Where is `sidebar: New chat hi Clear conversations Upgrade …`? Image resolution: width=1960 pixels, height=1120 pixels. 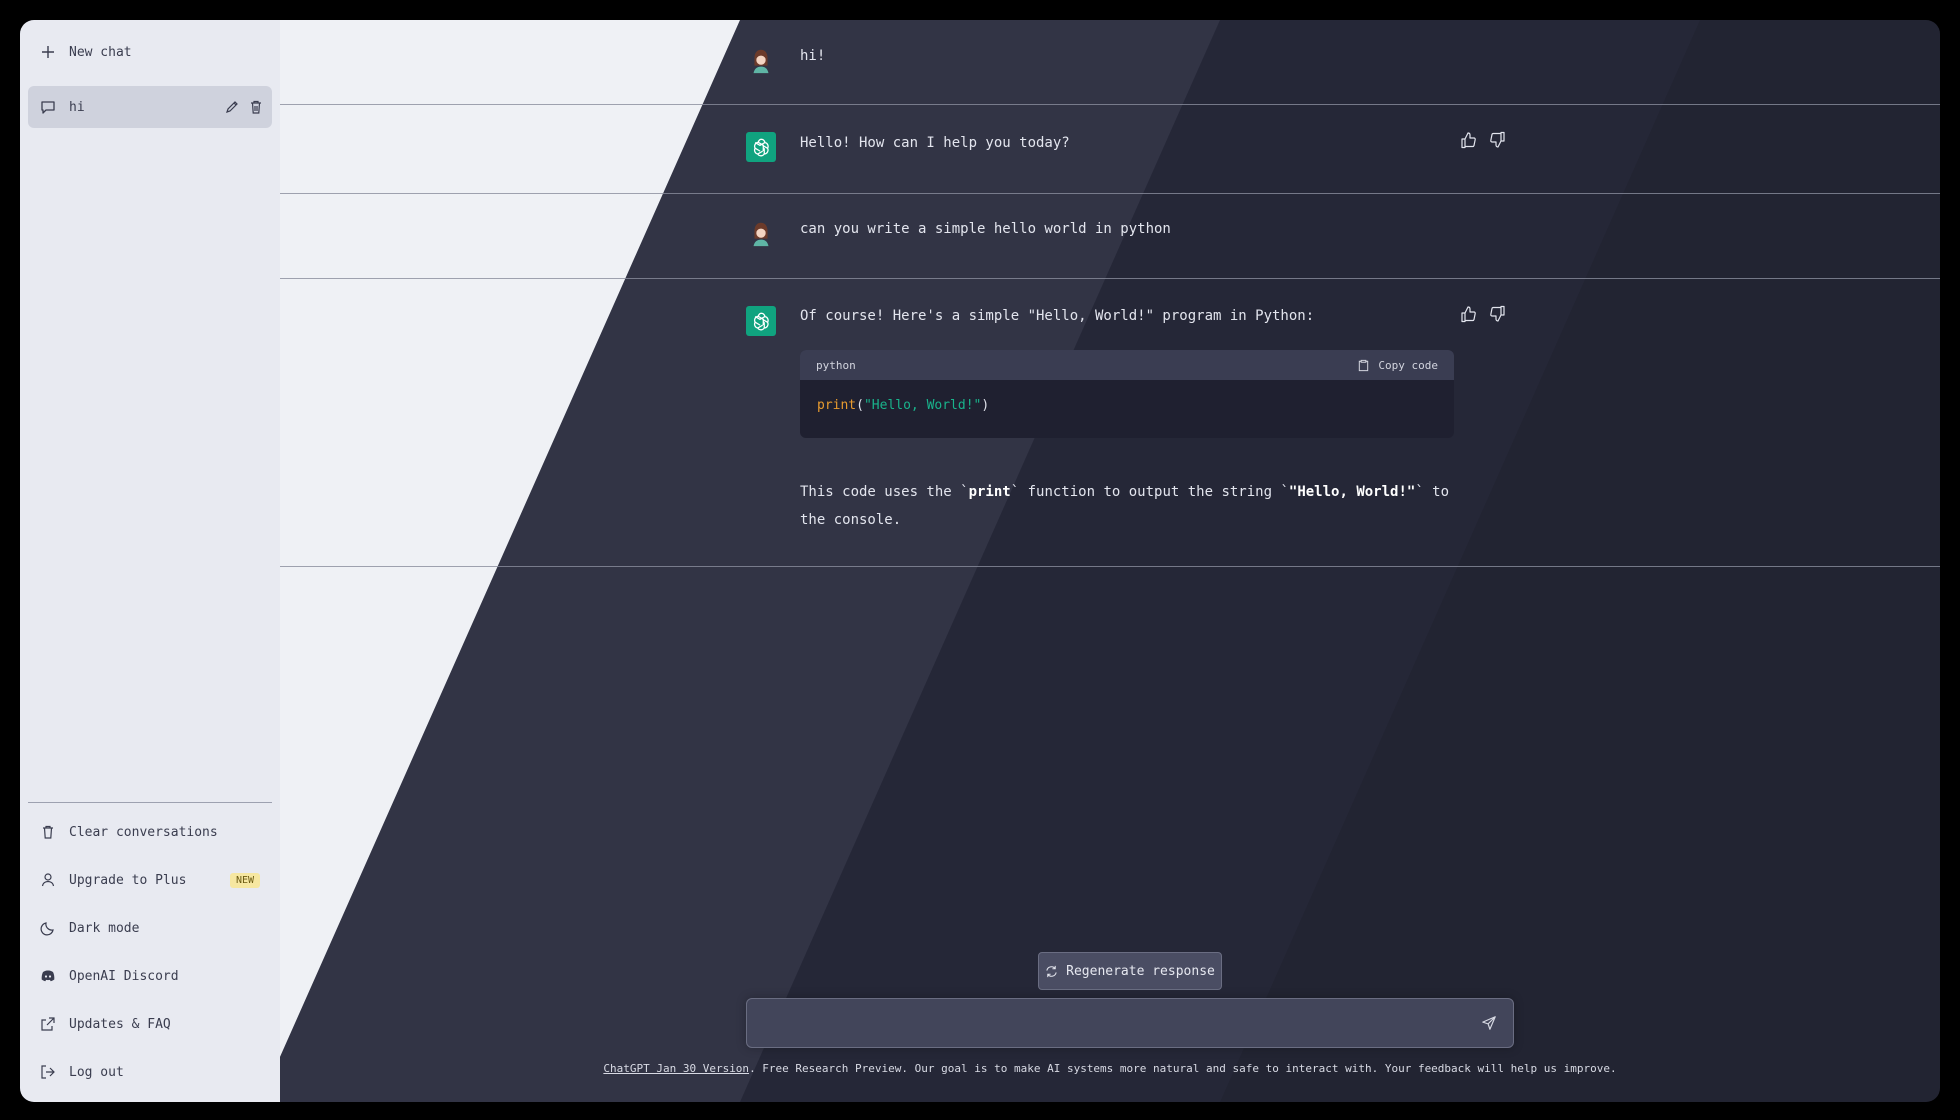 sidebar: New chat hi Clear conversations Upgrade … is located at coordinates (150, 561).